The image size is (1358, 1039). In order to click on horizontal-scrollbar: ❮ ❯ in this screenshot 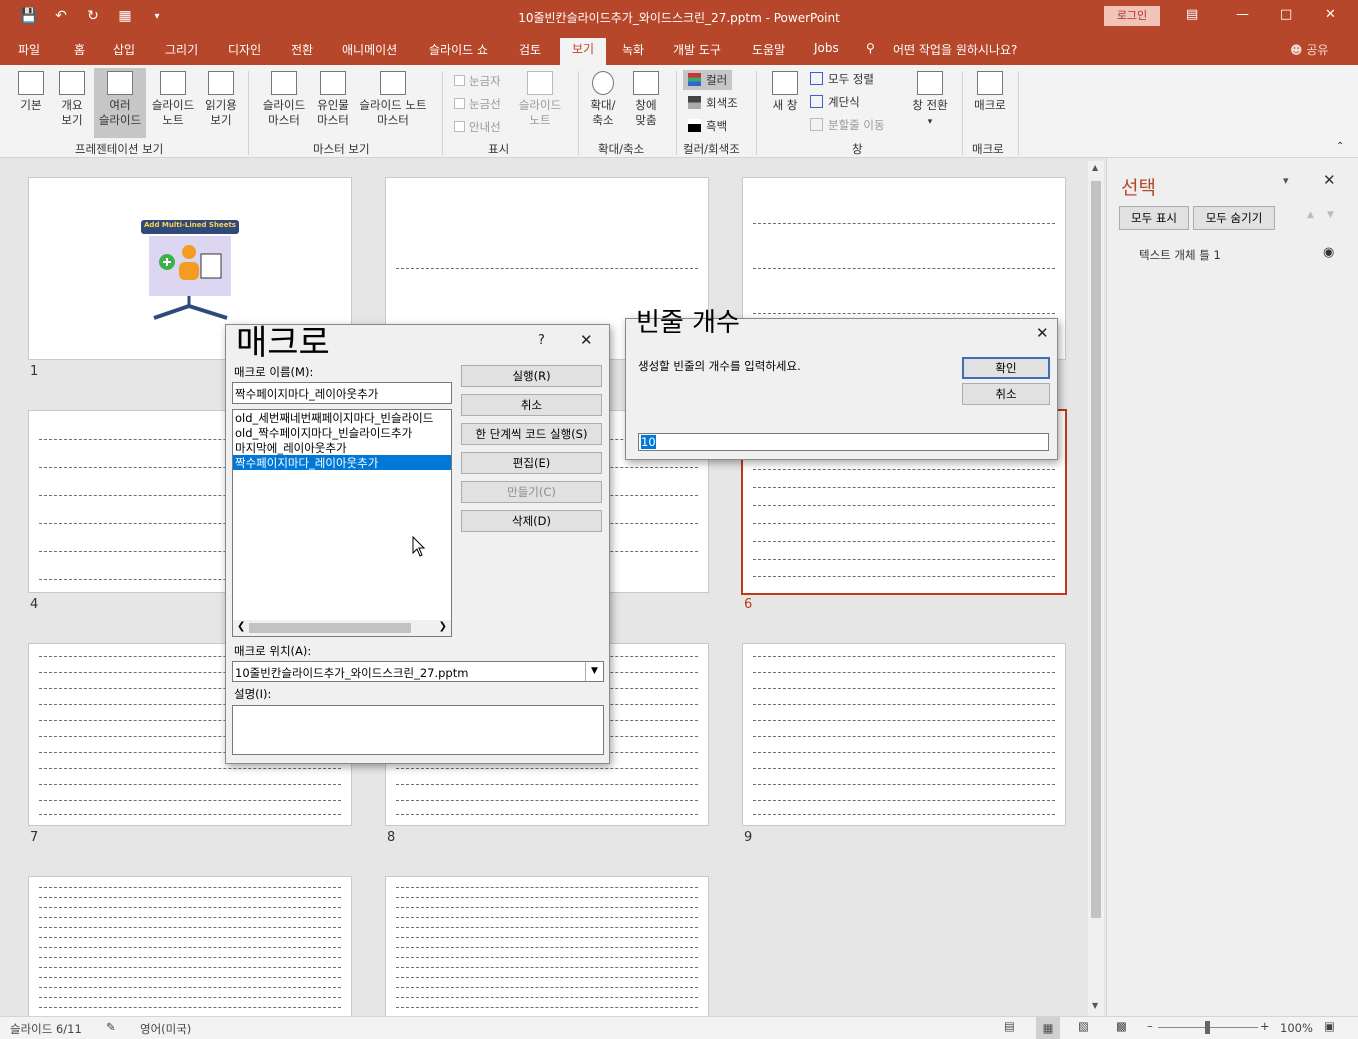, I will do `click(342, 628)`.